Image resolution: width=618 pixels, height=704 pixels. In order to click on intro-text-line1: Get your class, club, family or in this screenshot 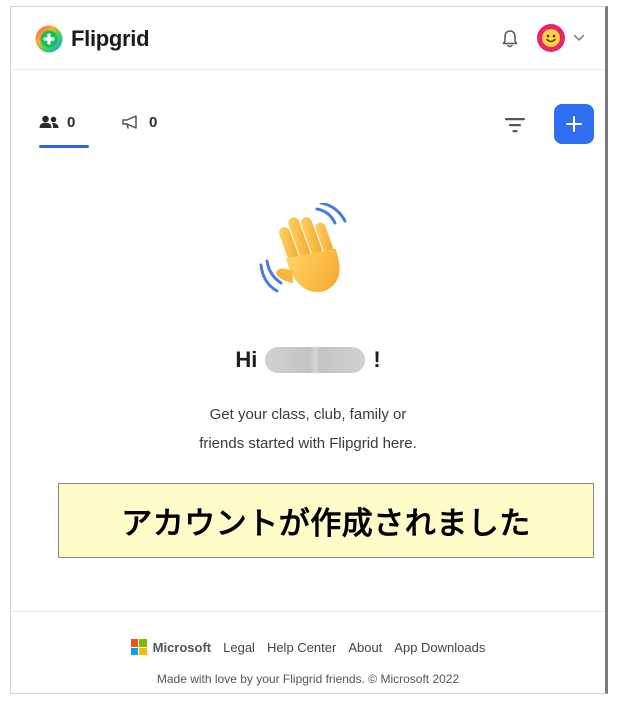, I will do `click(308, 414)`.